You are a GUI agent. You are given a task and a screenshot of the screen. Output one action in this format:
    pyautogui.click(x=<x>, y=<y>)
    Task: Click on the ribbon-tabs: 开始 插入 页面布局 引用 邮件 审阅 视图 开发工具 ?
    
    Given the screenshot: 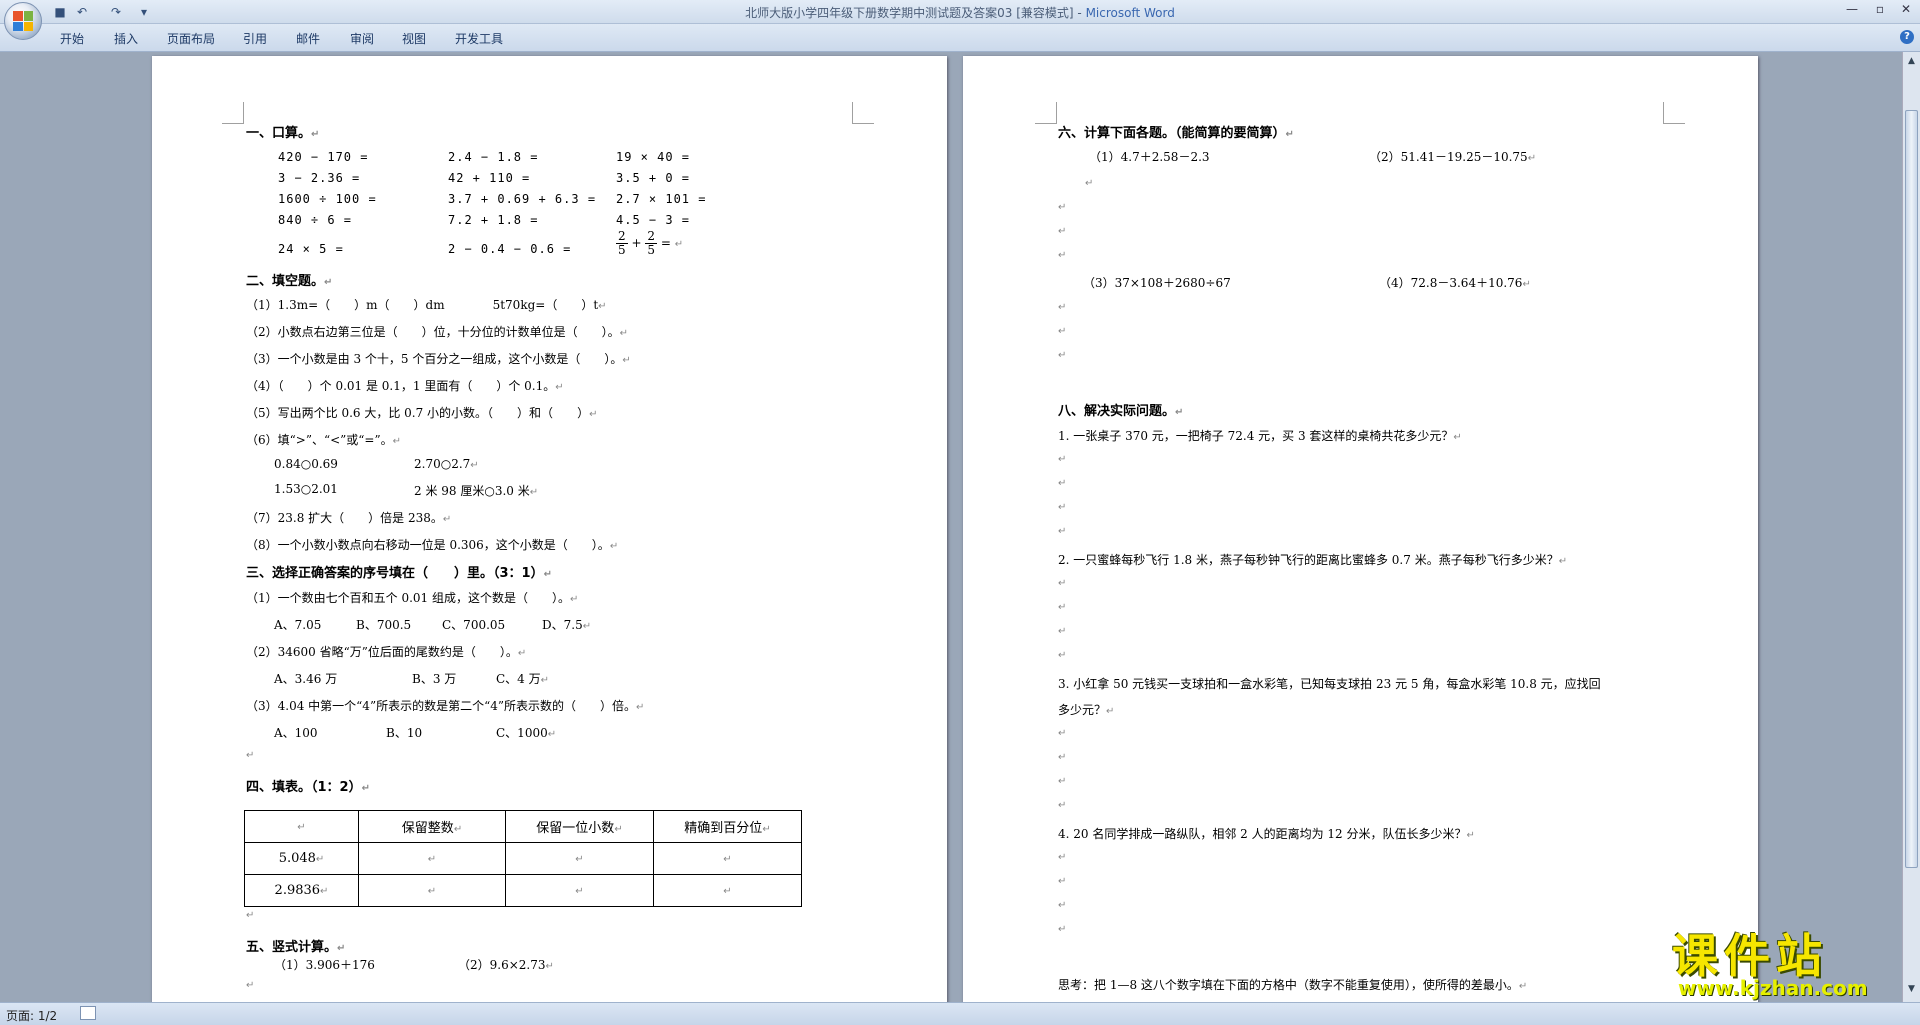 What is the action you would take?
    pyautogui.click(x=960, y=38)
    